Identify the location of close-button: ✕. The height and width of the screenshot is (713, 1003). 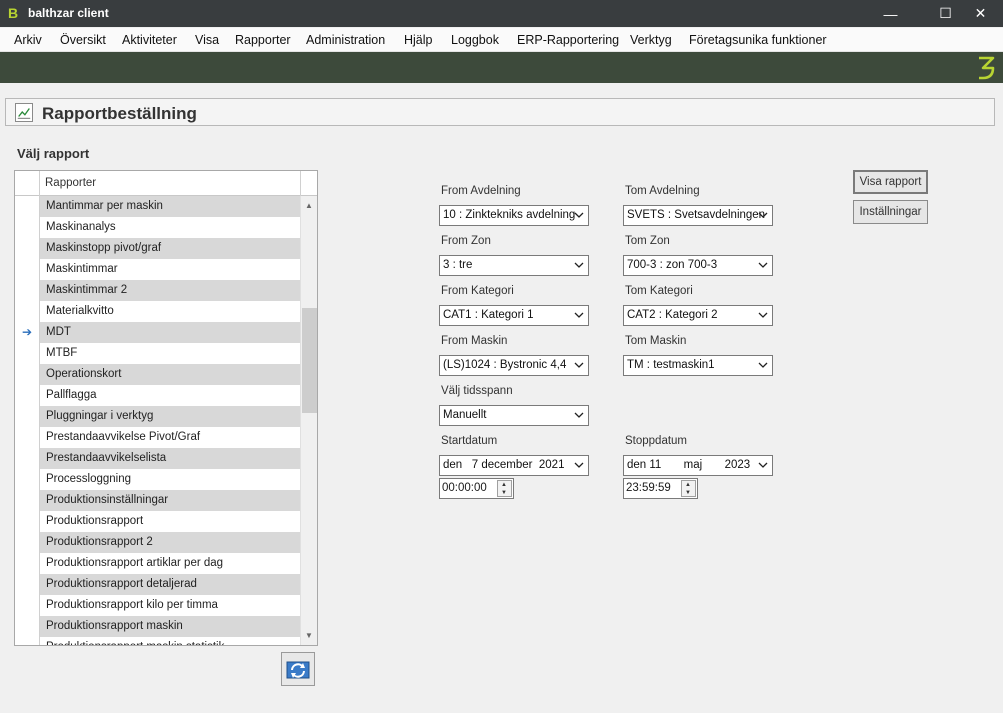
(980, 13).